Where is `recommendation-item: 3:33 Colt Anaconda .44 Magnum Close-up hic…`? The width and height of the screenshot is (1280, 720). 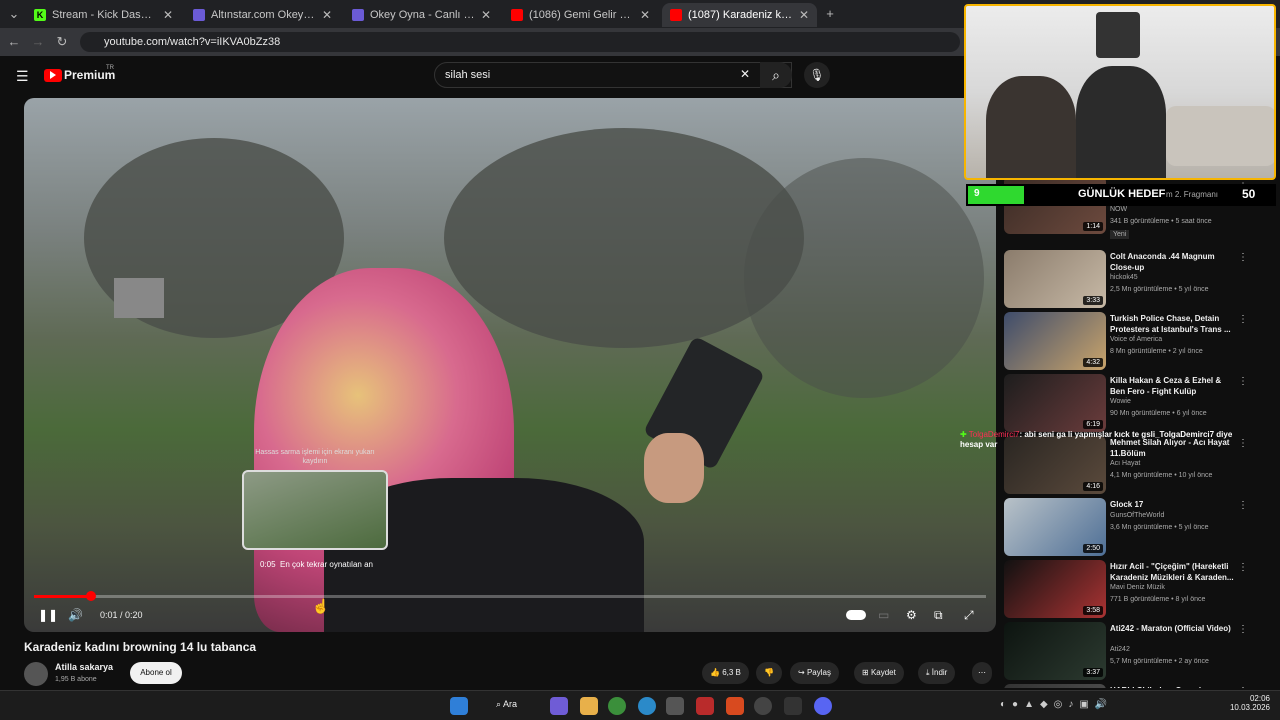 recommendation-item: 3:33 Colt Anaconda .44 Magnum Close-up hic… is located at coordinates (1139, 279).